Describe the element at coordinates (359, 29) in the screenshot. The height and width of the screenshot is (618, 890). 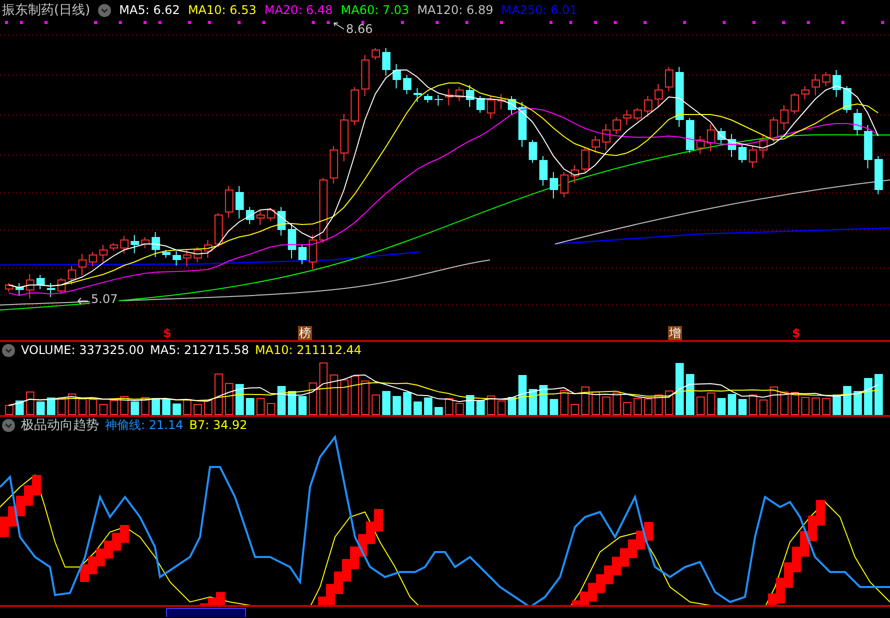
I see `high-price-label: 8.66` at that location.